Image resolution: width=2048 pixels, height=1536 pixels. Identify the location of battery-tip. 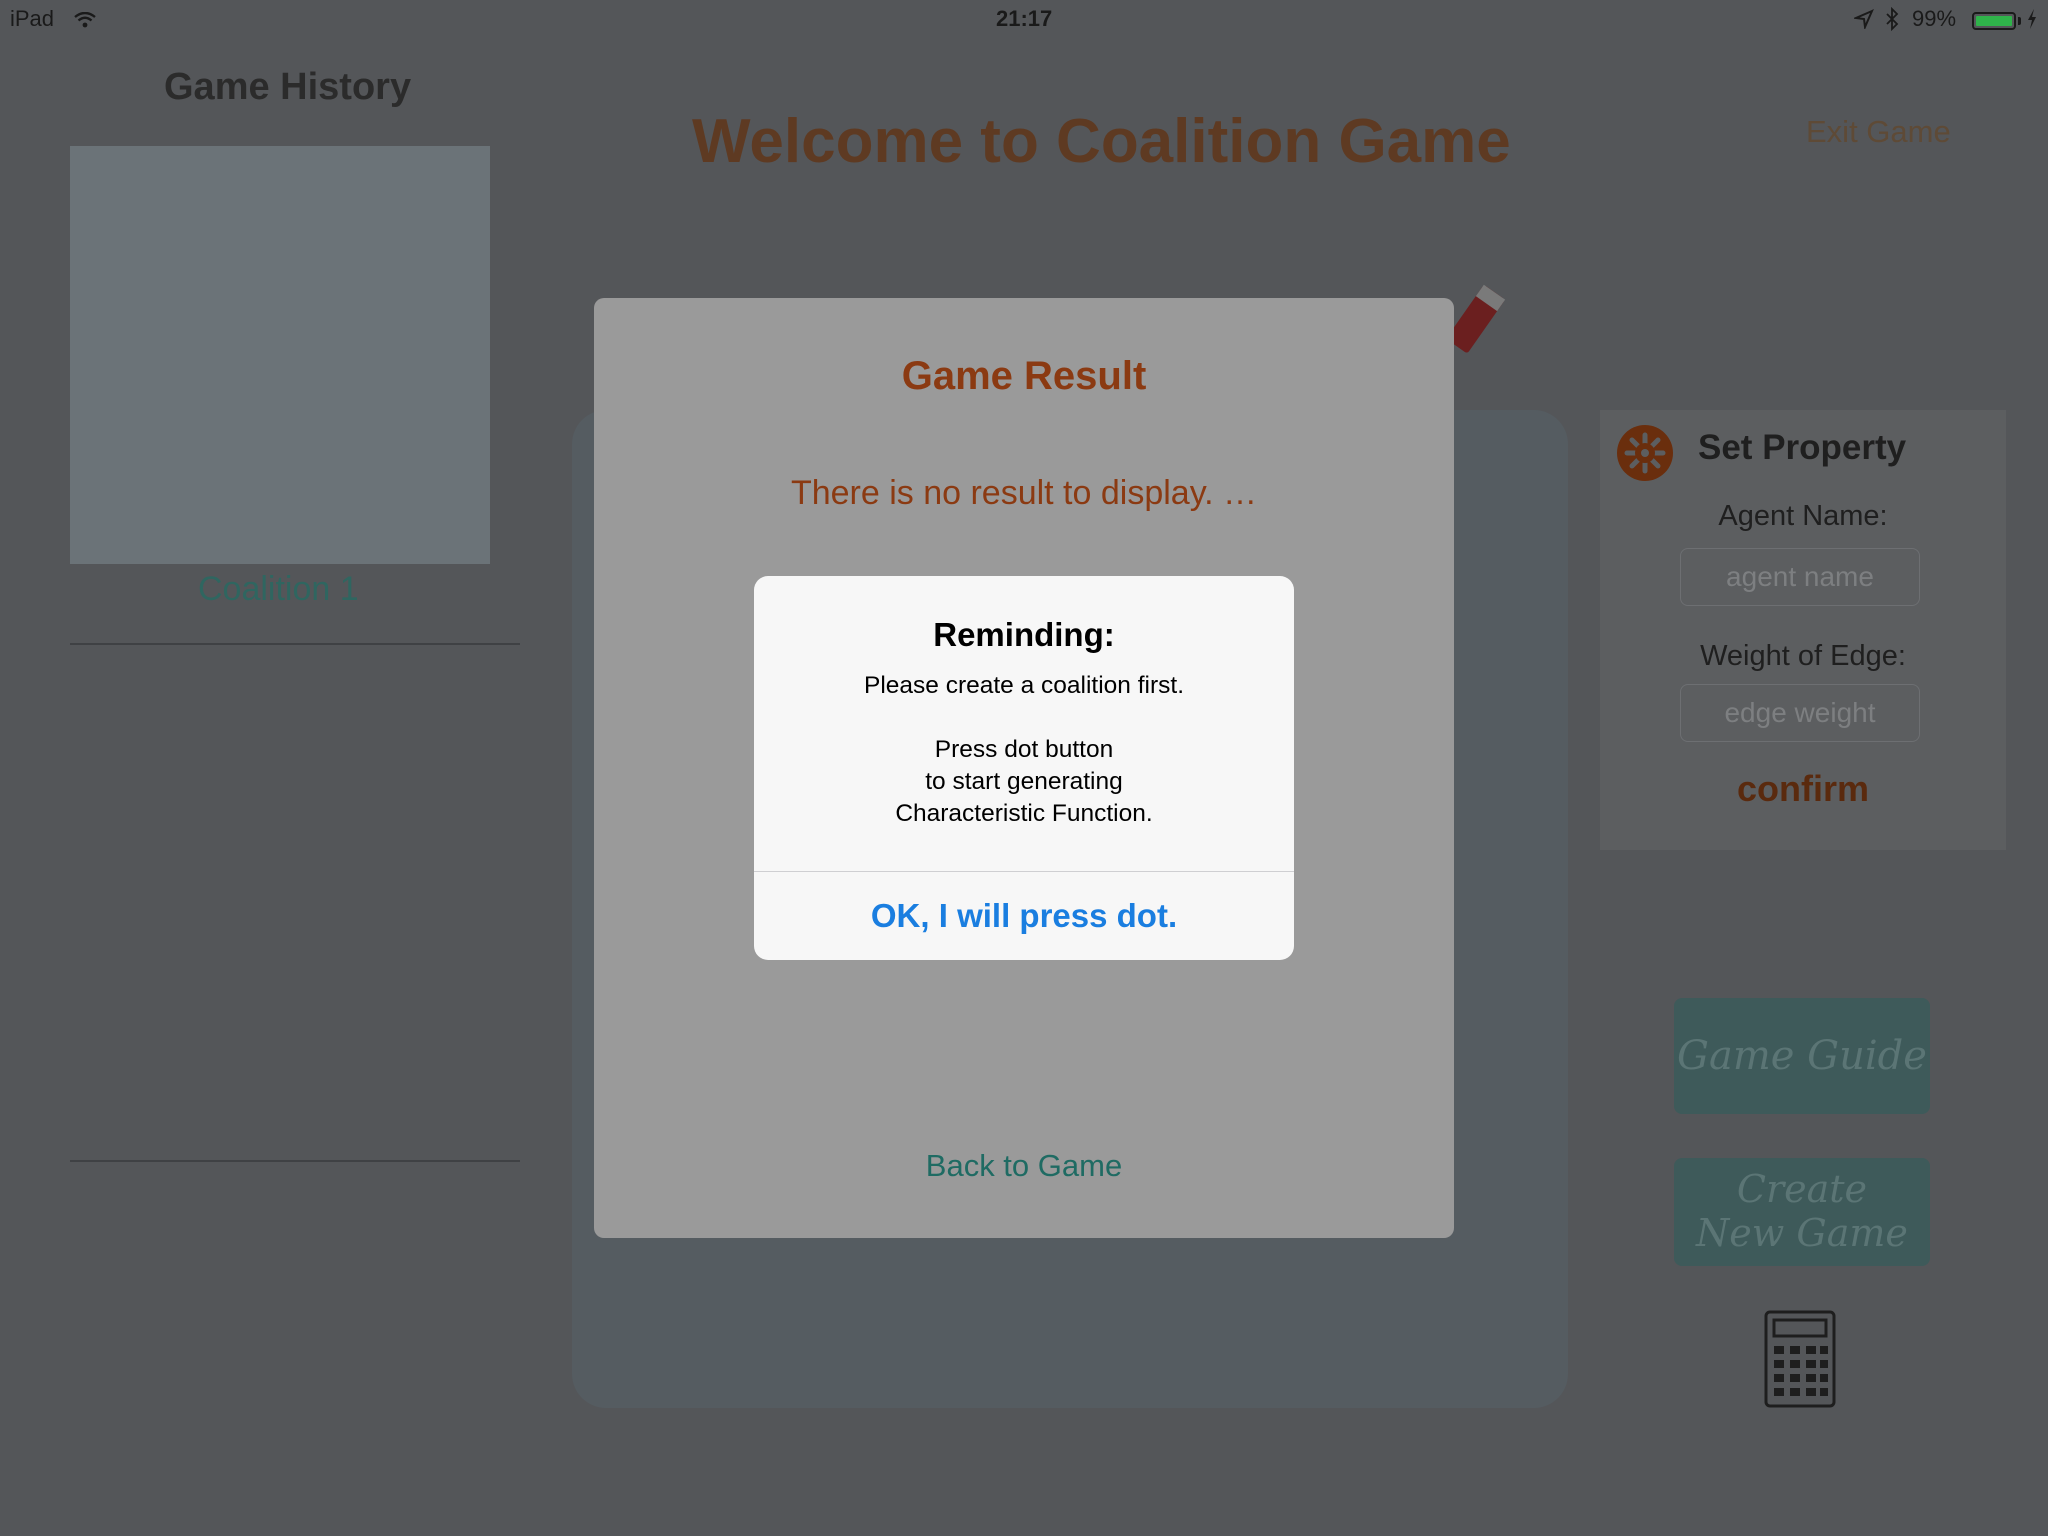
(2019, 21).